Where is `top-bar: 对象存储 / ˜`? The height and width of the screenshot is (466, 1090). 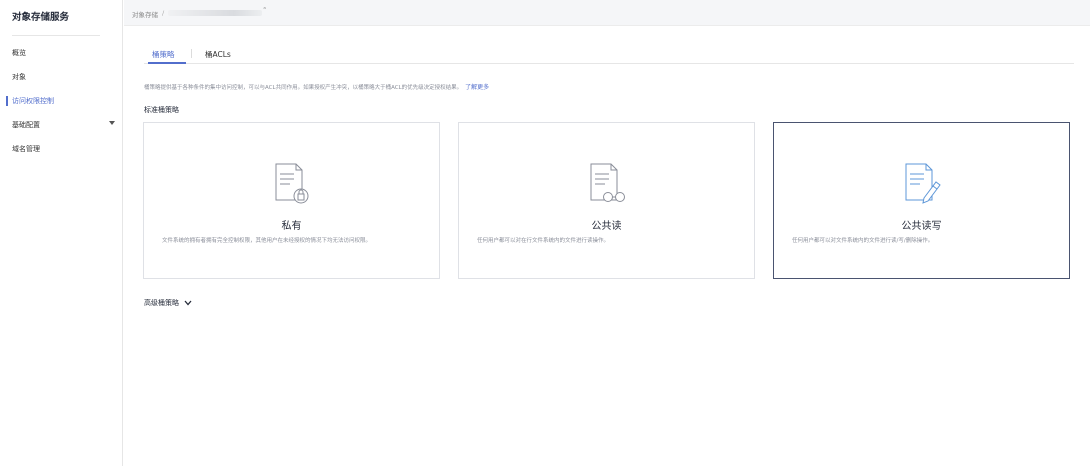
top-bar: 对象存储 / ˜ is located at coordinates (607, 13).